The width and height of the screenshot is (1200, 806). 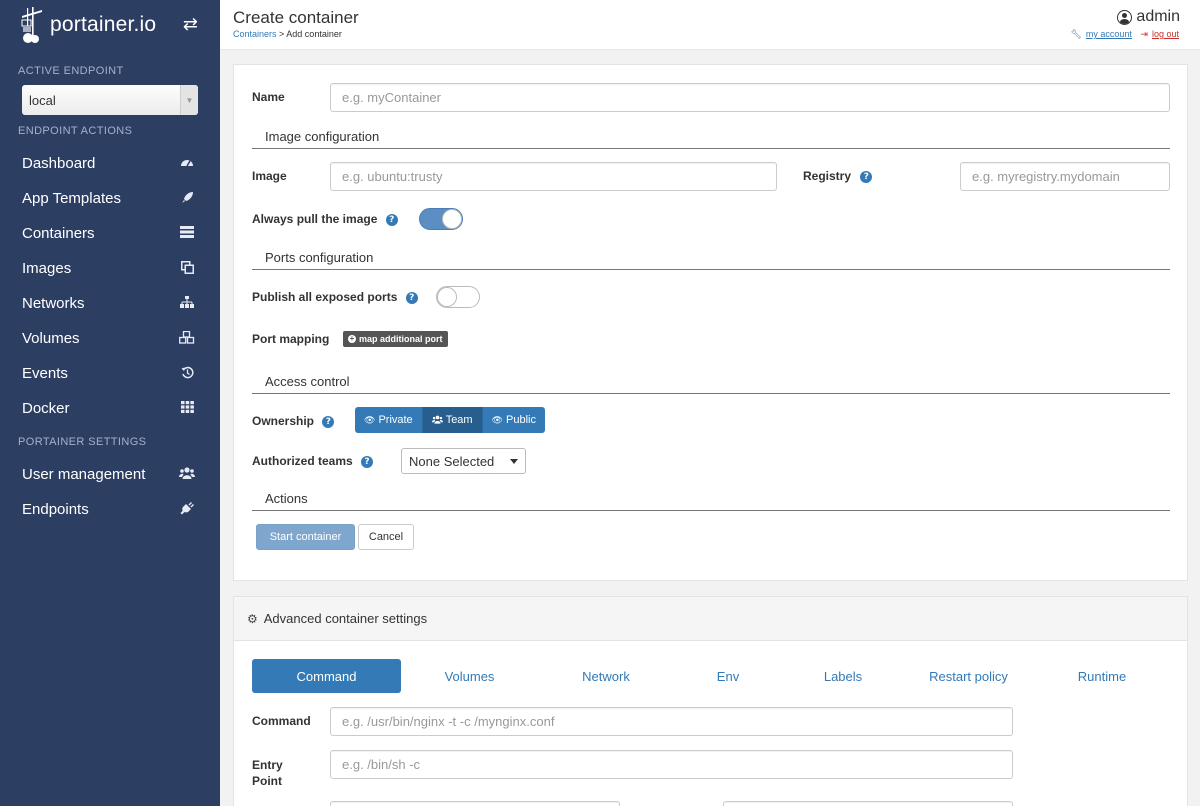 I want to click on tab-command: Command, so click(x=326, y=676).